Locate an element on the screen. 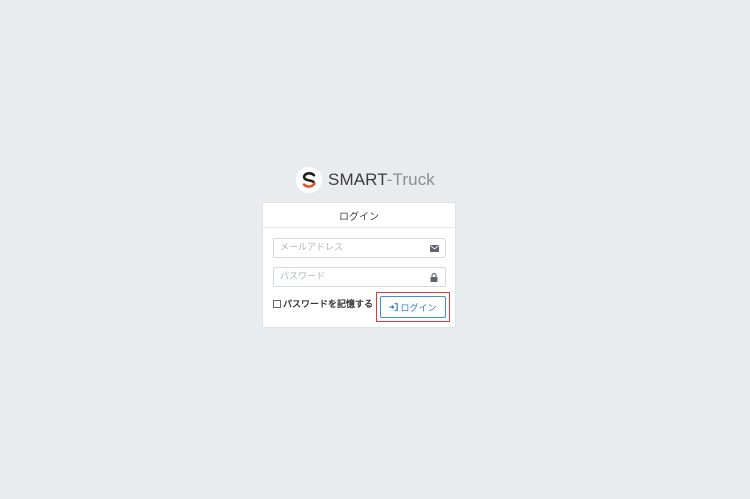 The width and height of the screenshot is (750, 499). remember-password-checkbox: パスワードを記憶する is located at coordinates (323, 303).